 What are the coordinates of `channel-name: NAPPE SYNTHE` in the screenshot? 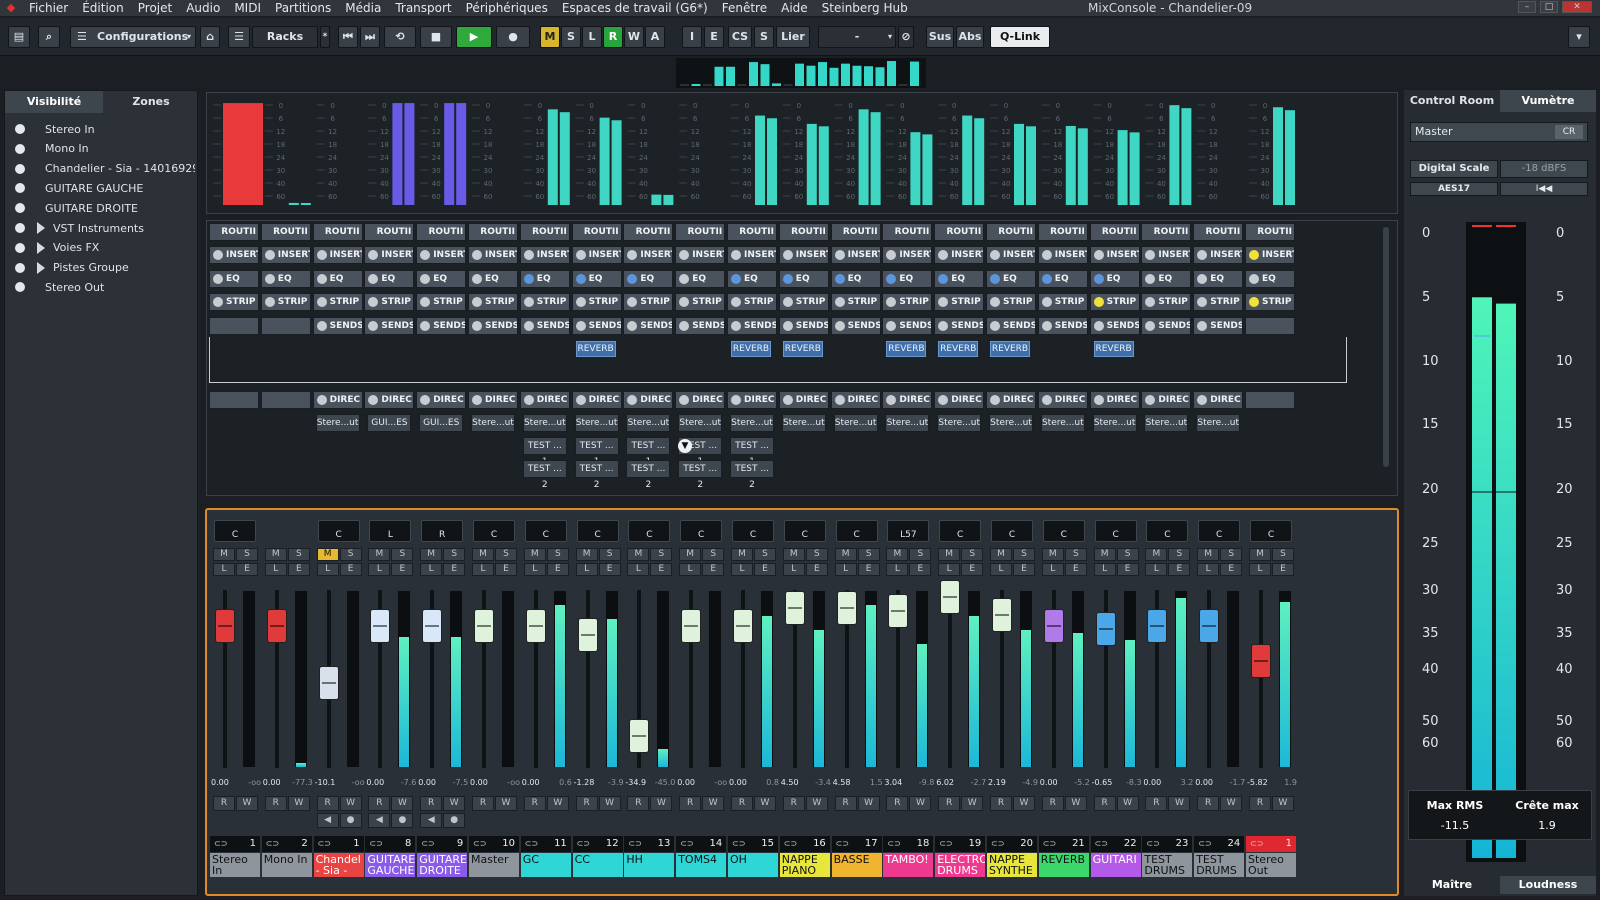 It's located at (1012, 865).